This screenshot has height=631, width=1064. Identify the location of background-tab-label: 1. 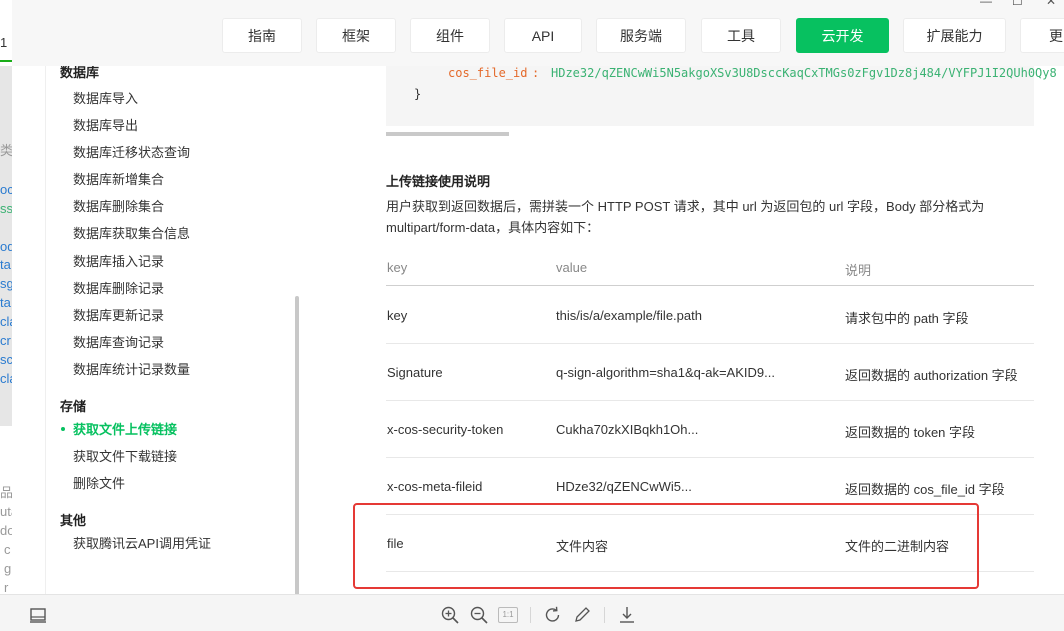
(4, 42).